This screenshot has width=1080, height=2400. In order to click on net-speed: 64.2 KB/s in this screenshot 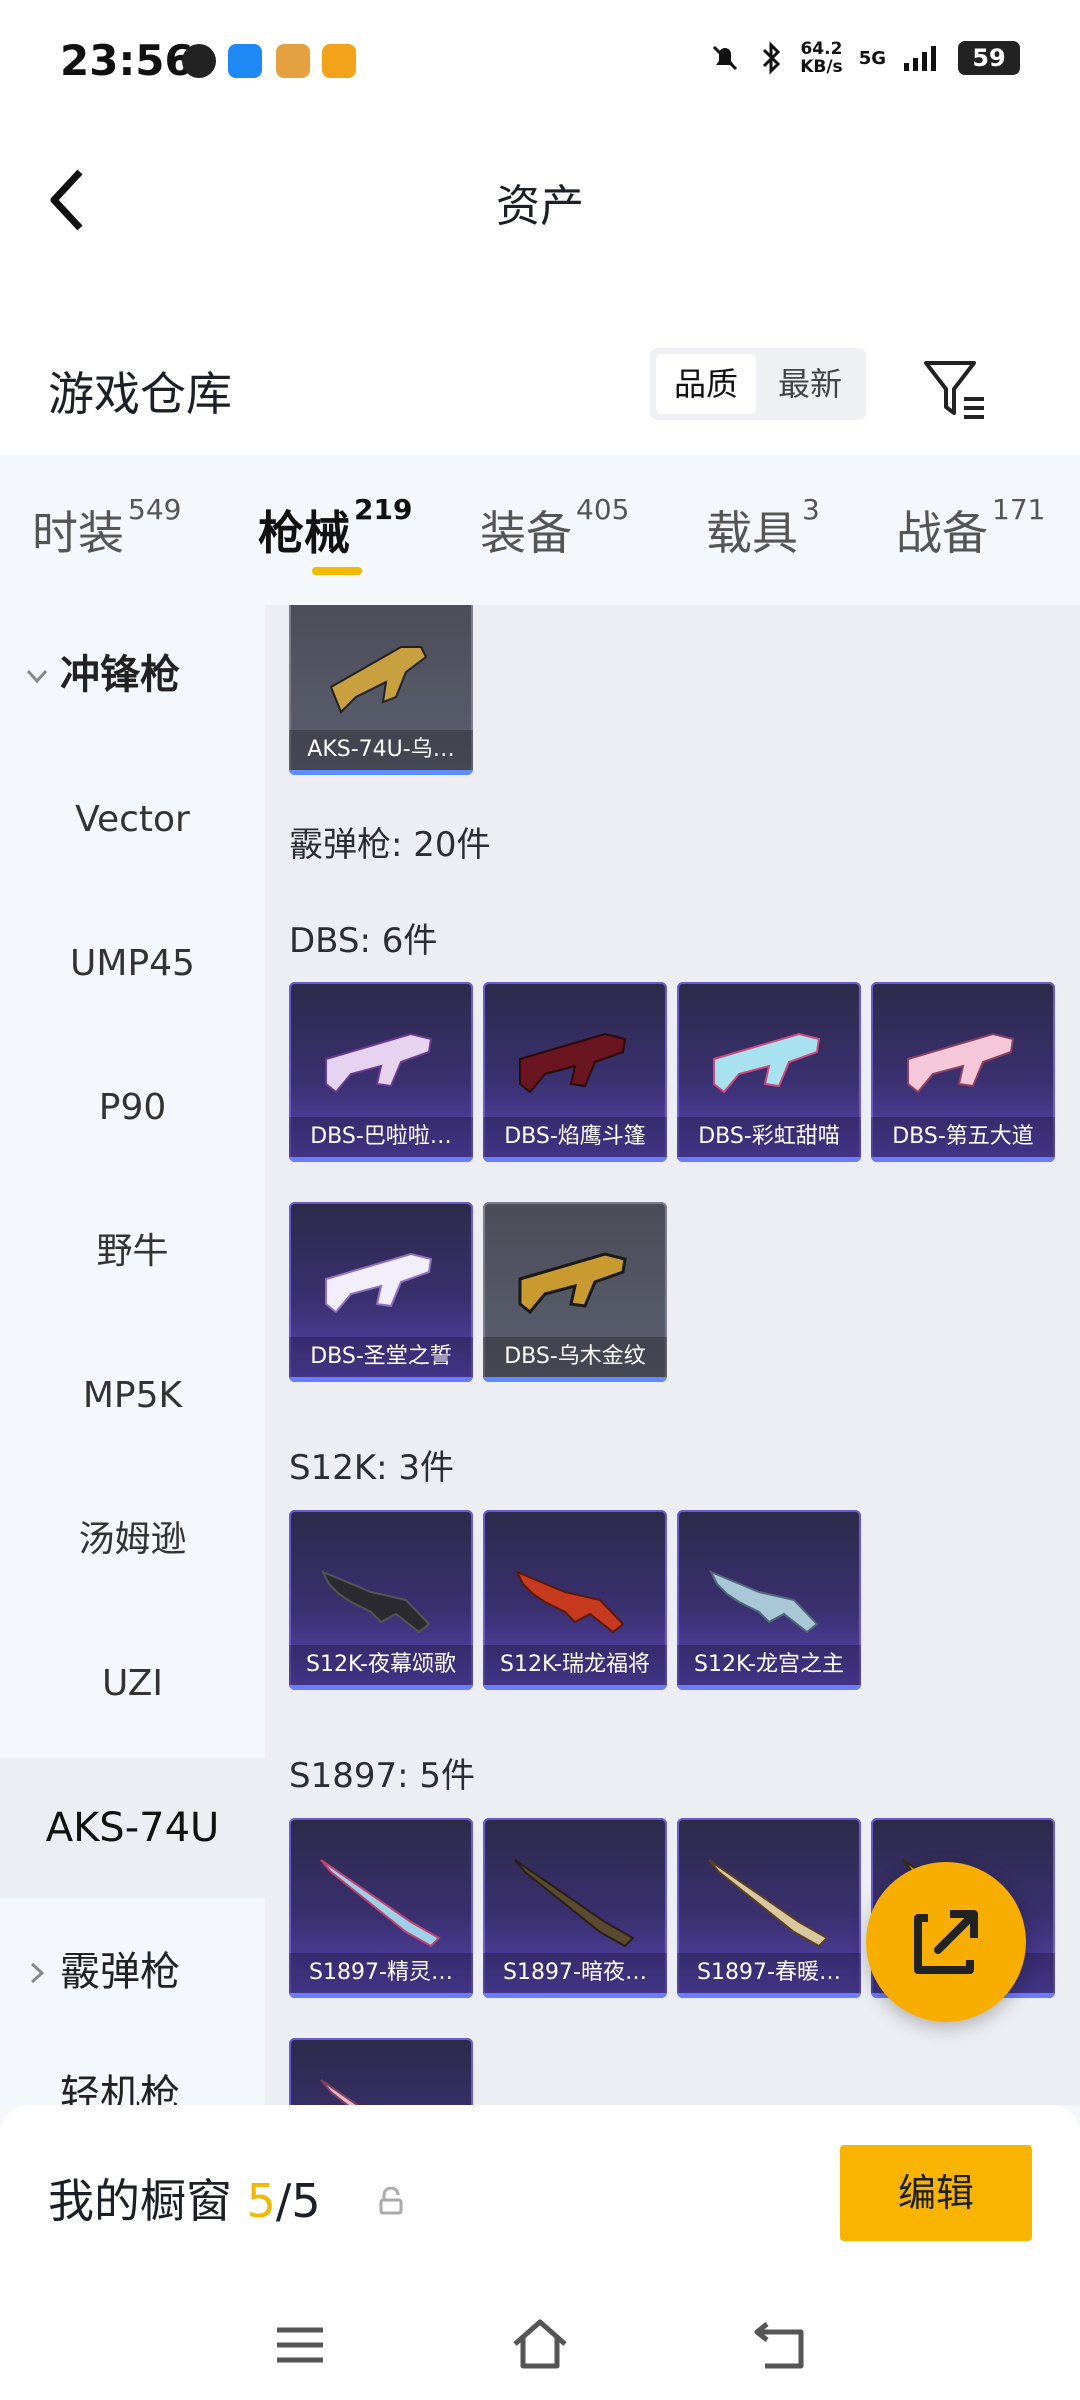, I will do `click(821, 58)`.